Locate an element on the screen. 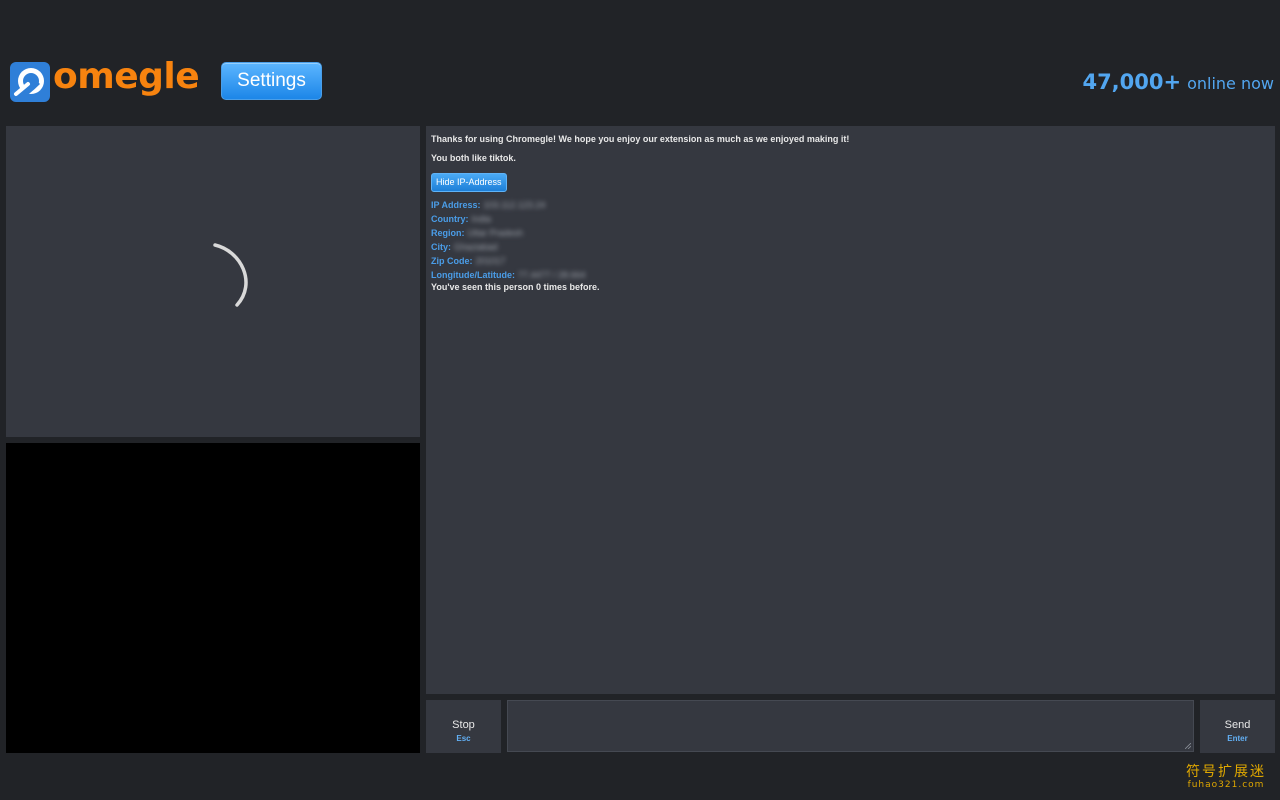 This screenshot has width=1280, height=800. send-label: Send is located at coordinates (1237, 725).